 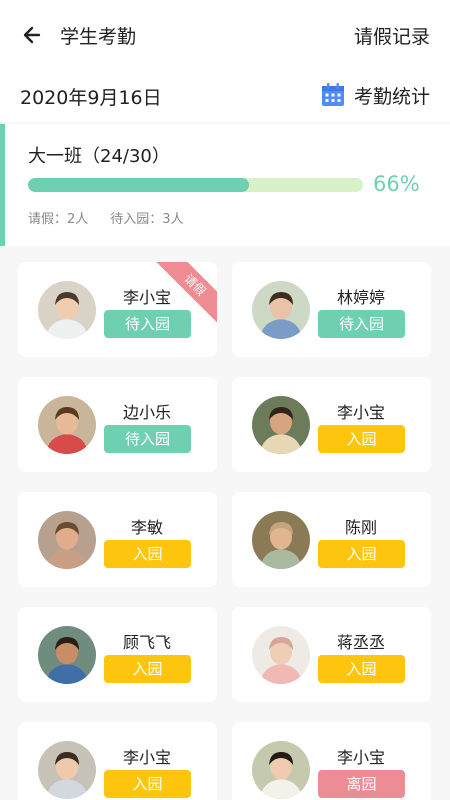 I want to click on page-title: 学生考勤, so click(x=98, y=37).